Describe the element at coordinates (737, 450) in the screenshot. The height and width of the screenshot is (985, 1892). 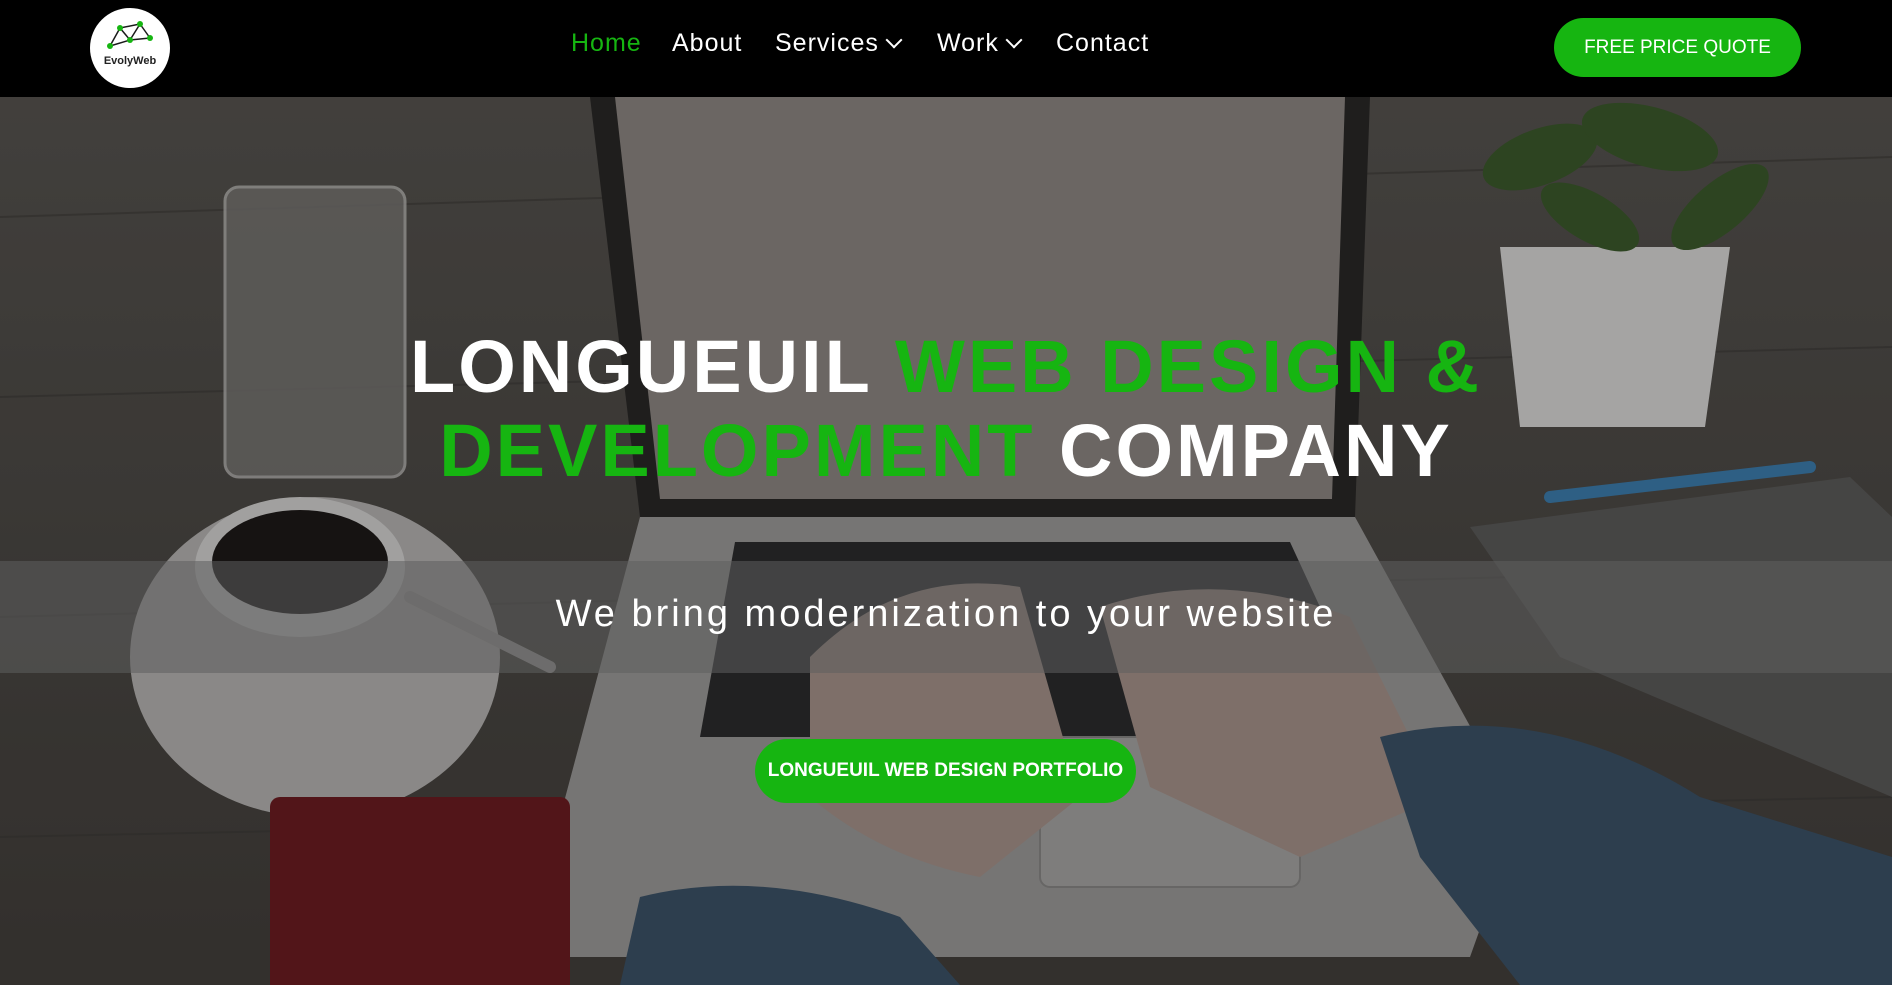
I see `headline-part-3: DEVELOPMENT` at that location.